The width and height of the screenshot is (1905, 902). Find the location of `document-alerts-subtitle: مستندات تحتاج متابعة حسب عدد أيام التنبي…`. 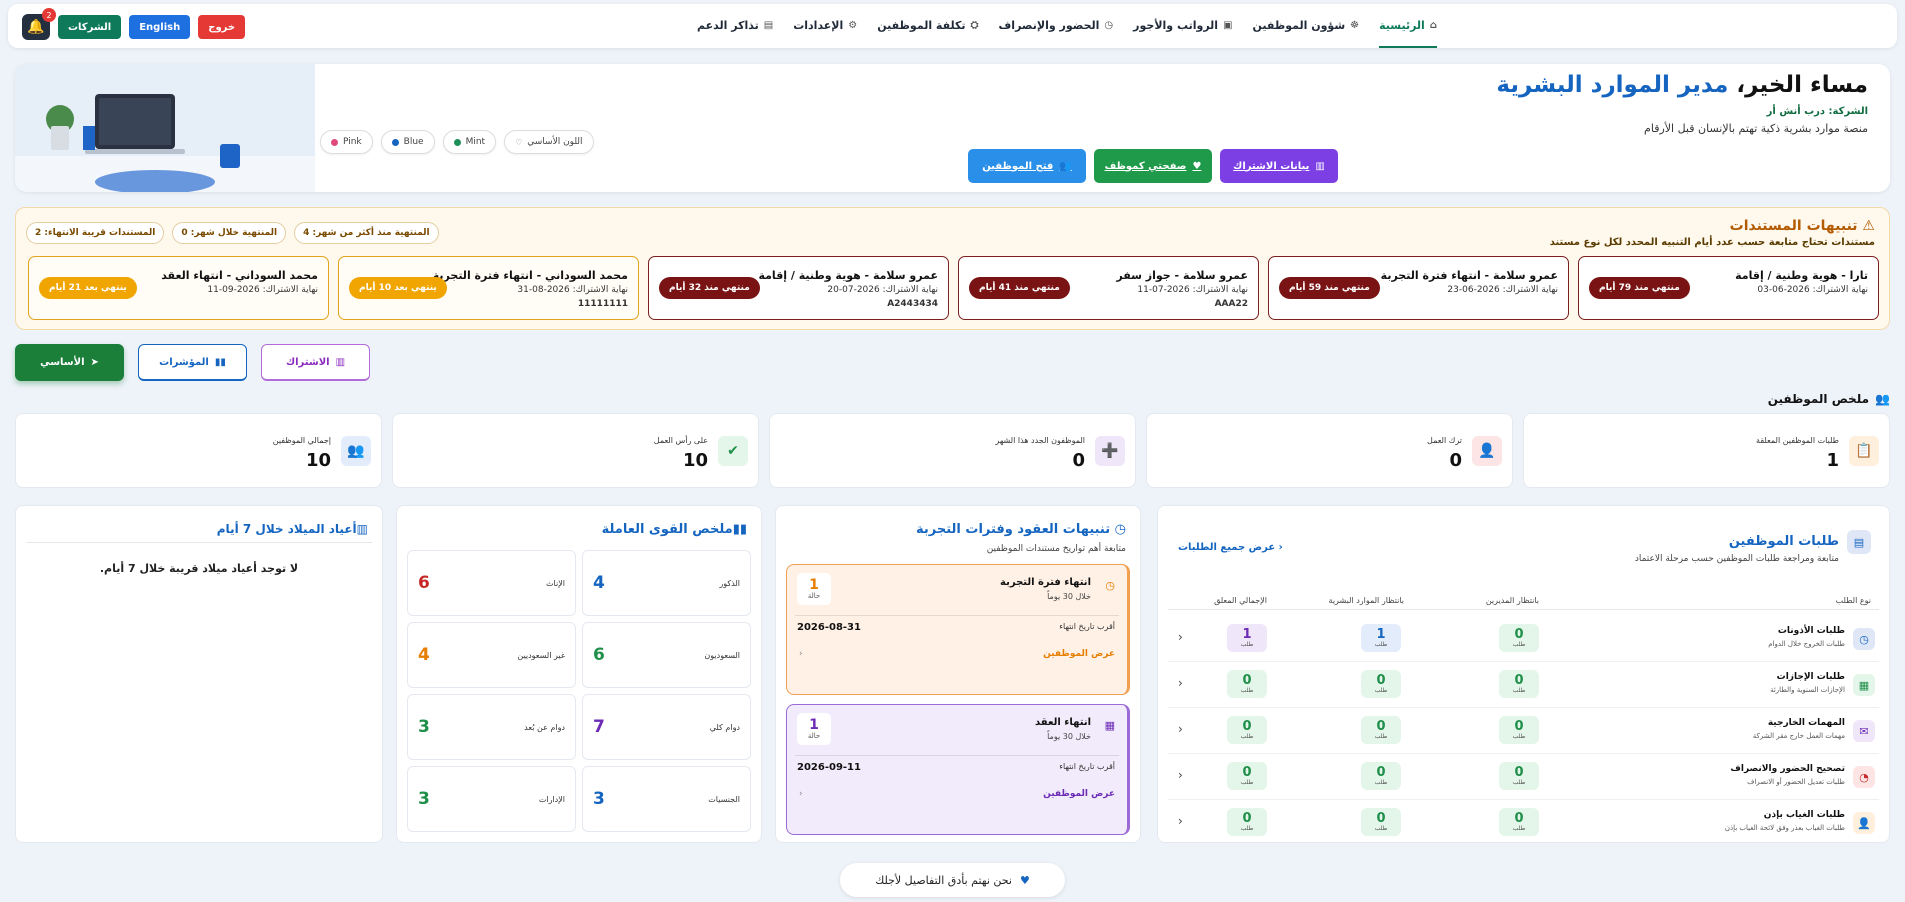

document-alerts-subtitle: مستندات تحتاج متابعة حسب عدد أيام التنبي… is located at coordinates (1712, 242).